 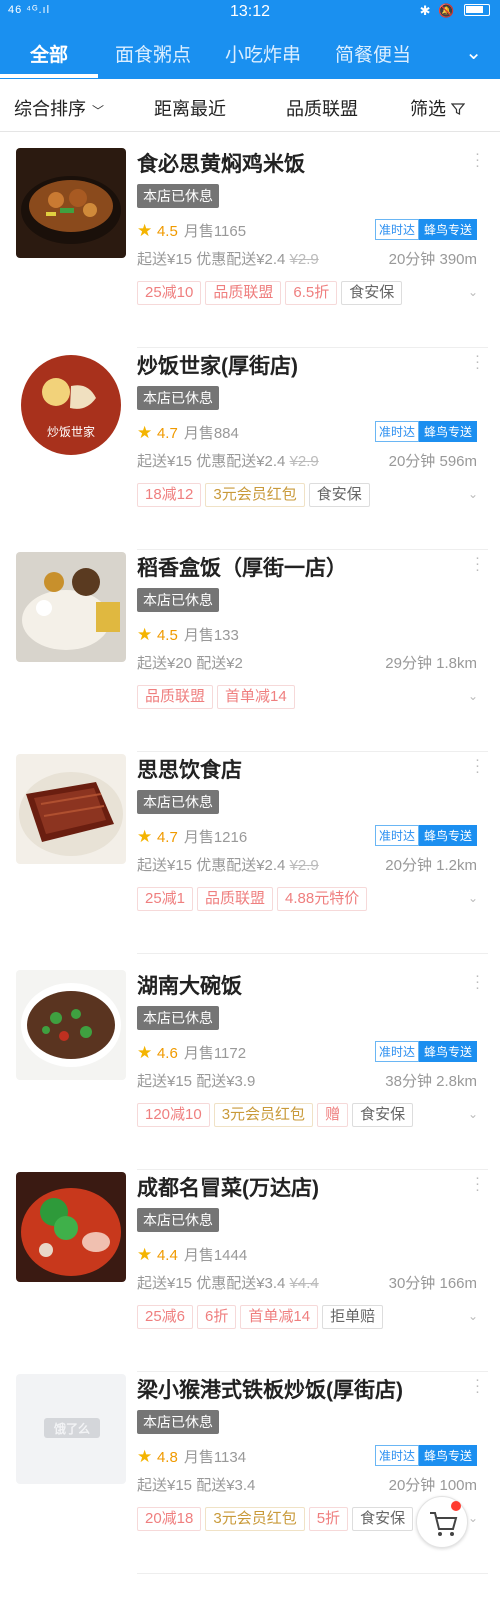 I want to click on shop-name: 梁小猴港式铁板炒饭(厚街店), so click(x=270, y=1389).